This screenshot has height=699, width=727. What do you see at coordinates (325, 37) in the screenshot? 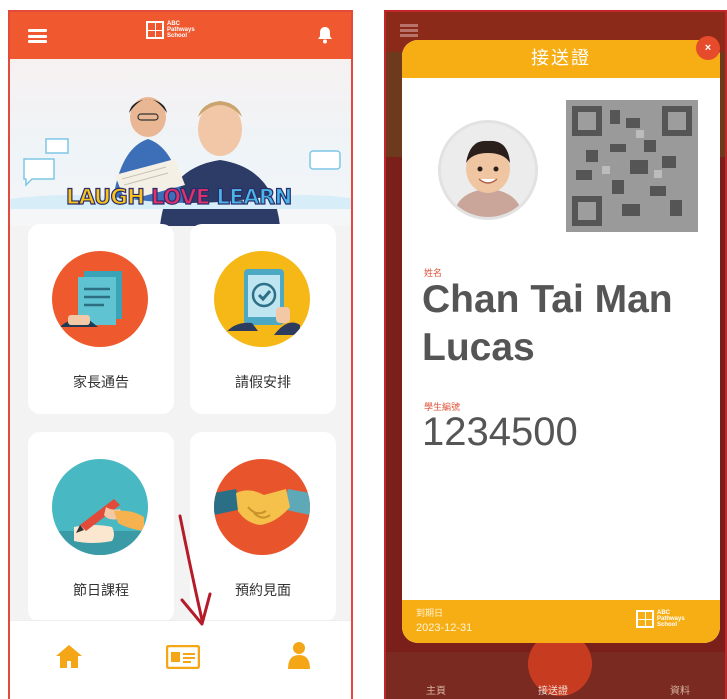
I see `notification-bell-icon` at bounding box center [325, 37].